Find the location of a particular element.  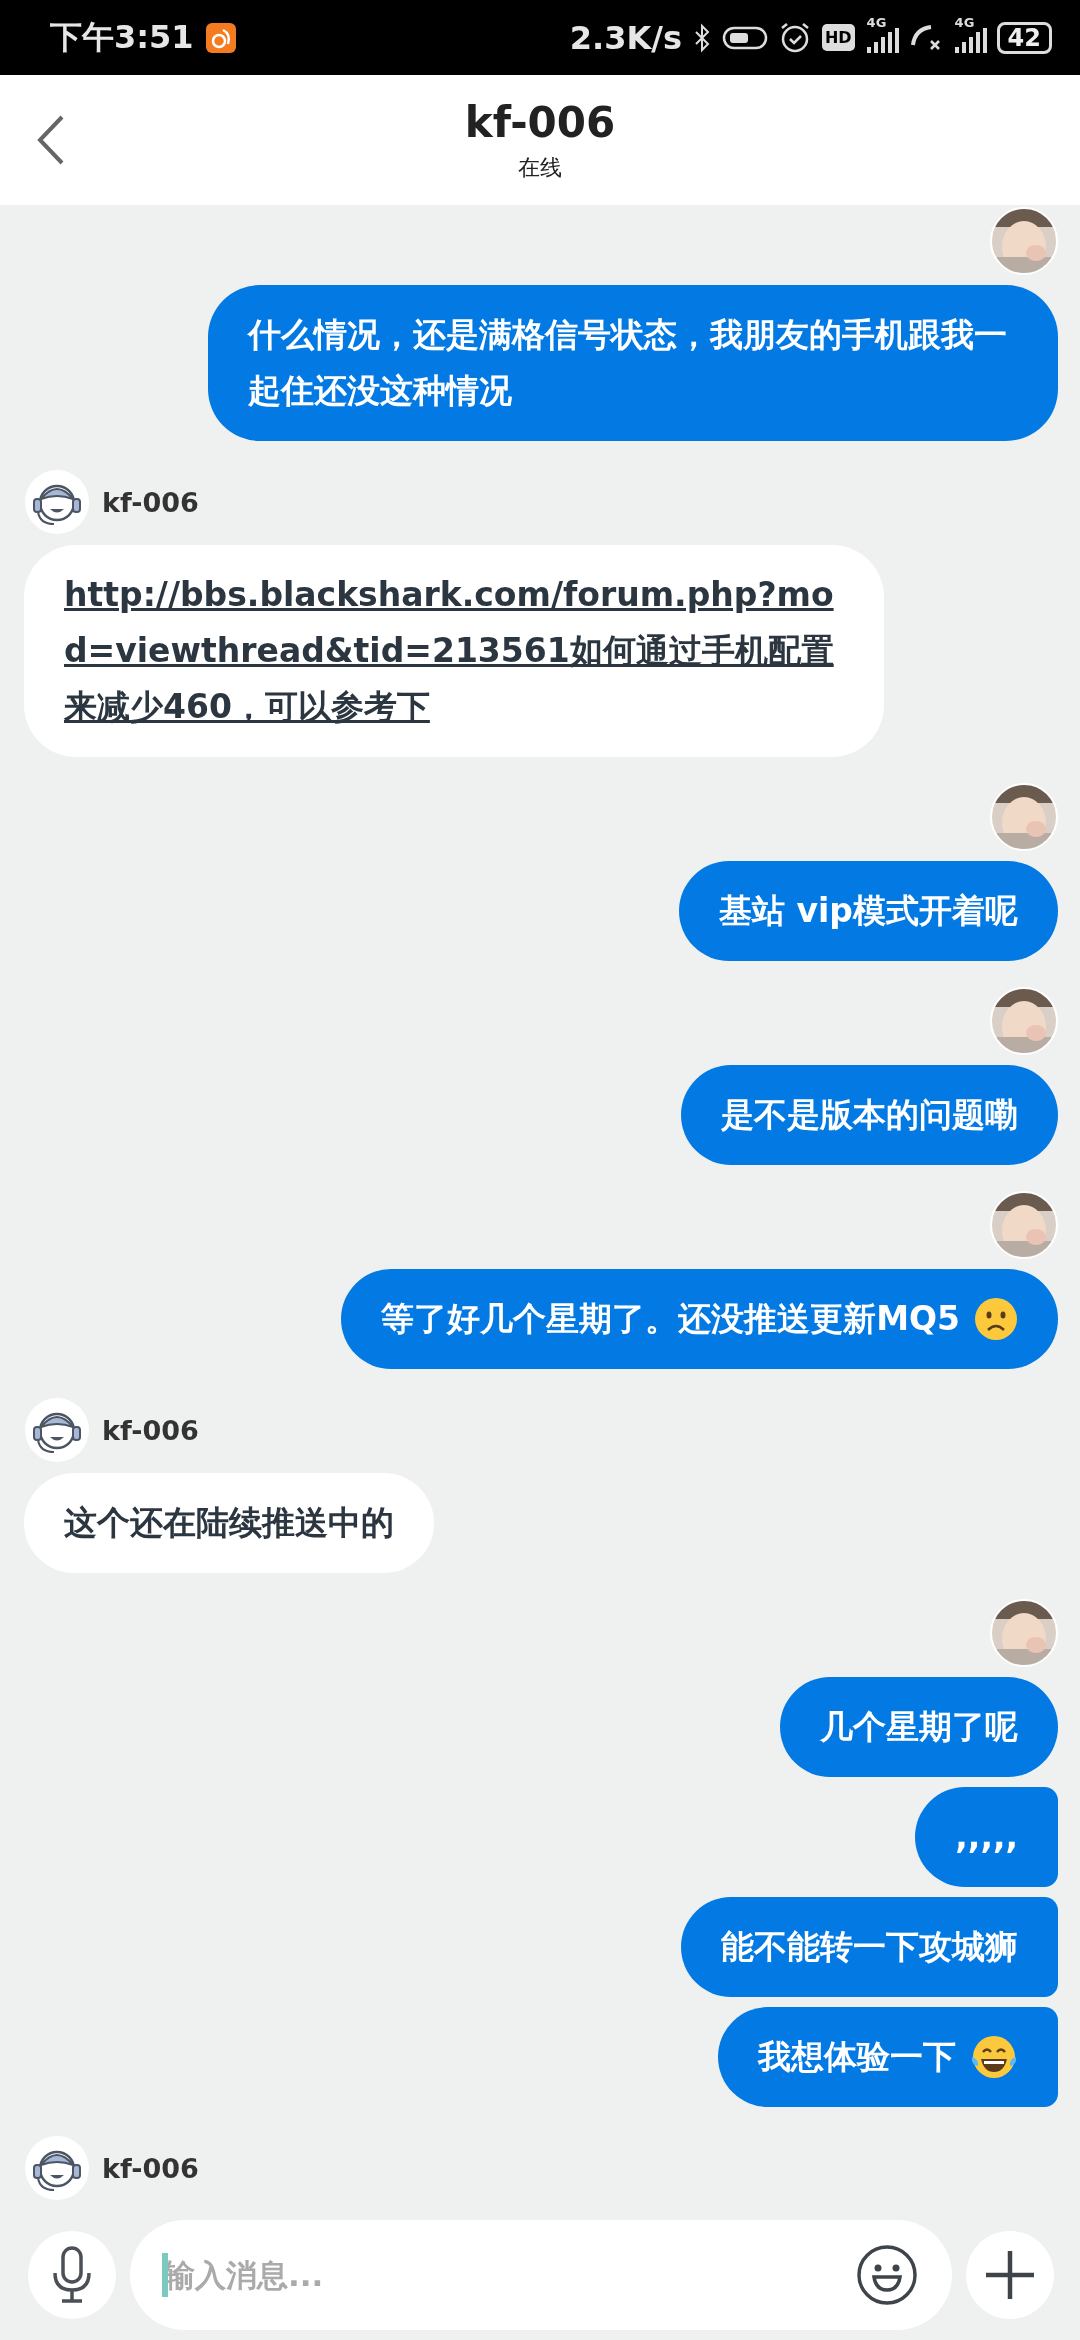

message-text: ,,,,, is located at coordinates (986, 1837).